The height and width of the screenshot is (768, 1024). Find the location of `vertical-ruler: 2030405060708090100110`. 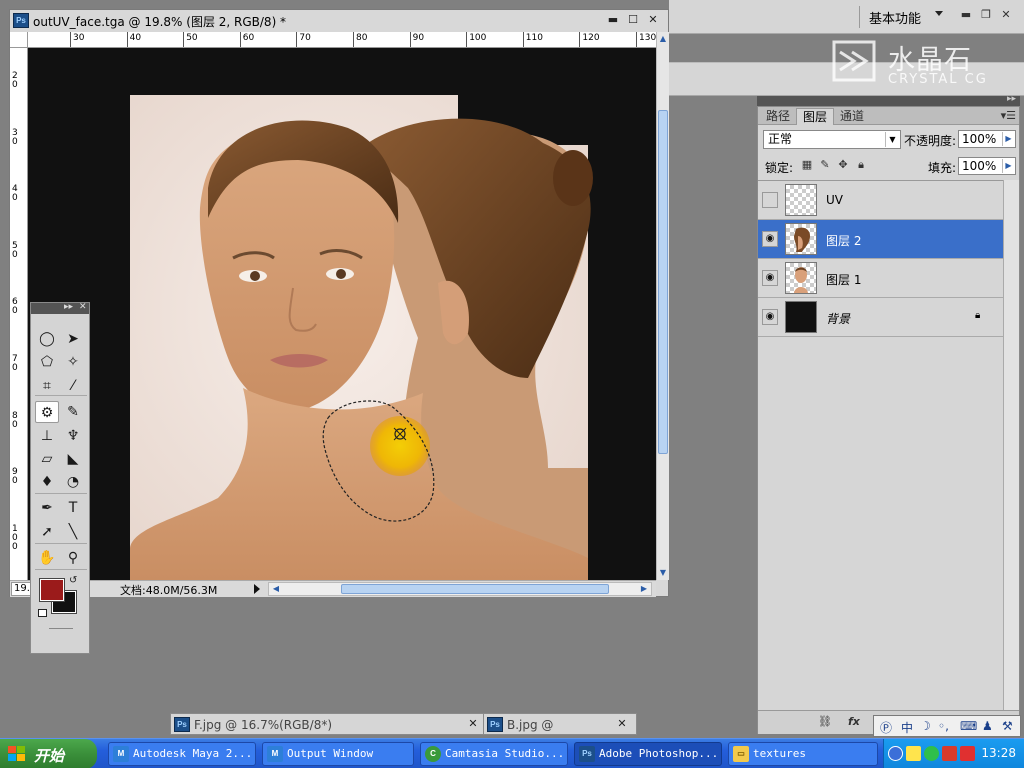

vertical-ruler: 2030405060708090100110 is located at coordinates (19, 314).